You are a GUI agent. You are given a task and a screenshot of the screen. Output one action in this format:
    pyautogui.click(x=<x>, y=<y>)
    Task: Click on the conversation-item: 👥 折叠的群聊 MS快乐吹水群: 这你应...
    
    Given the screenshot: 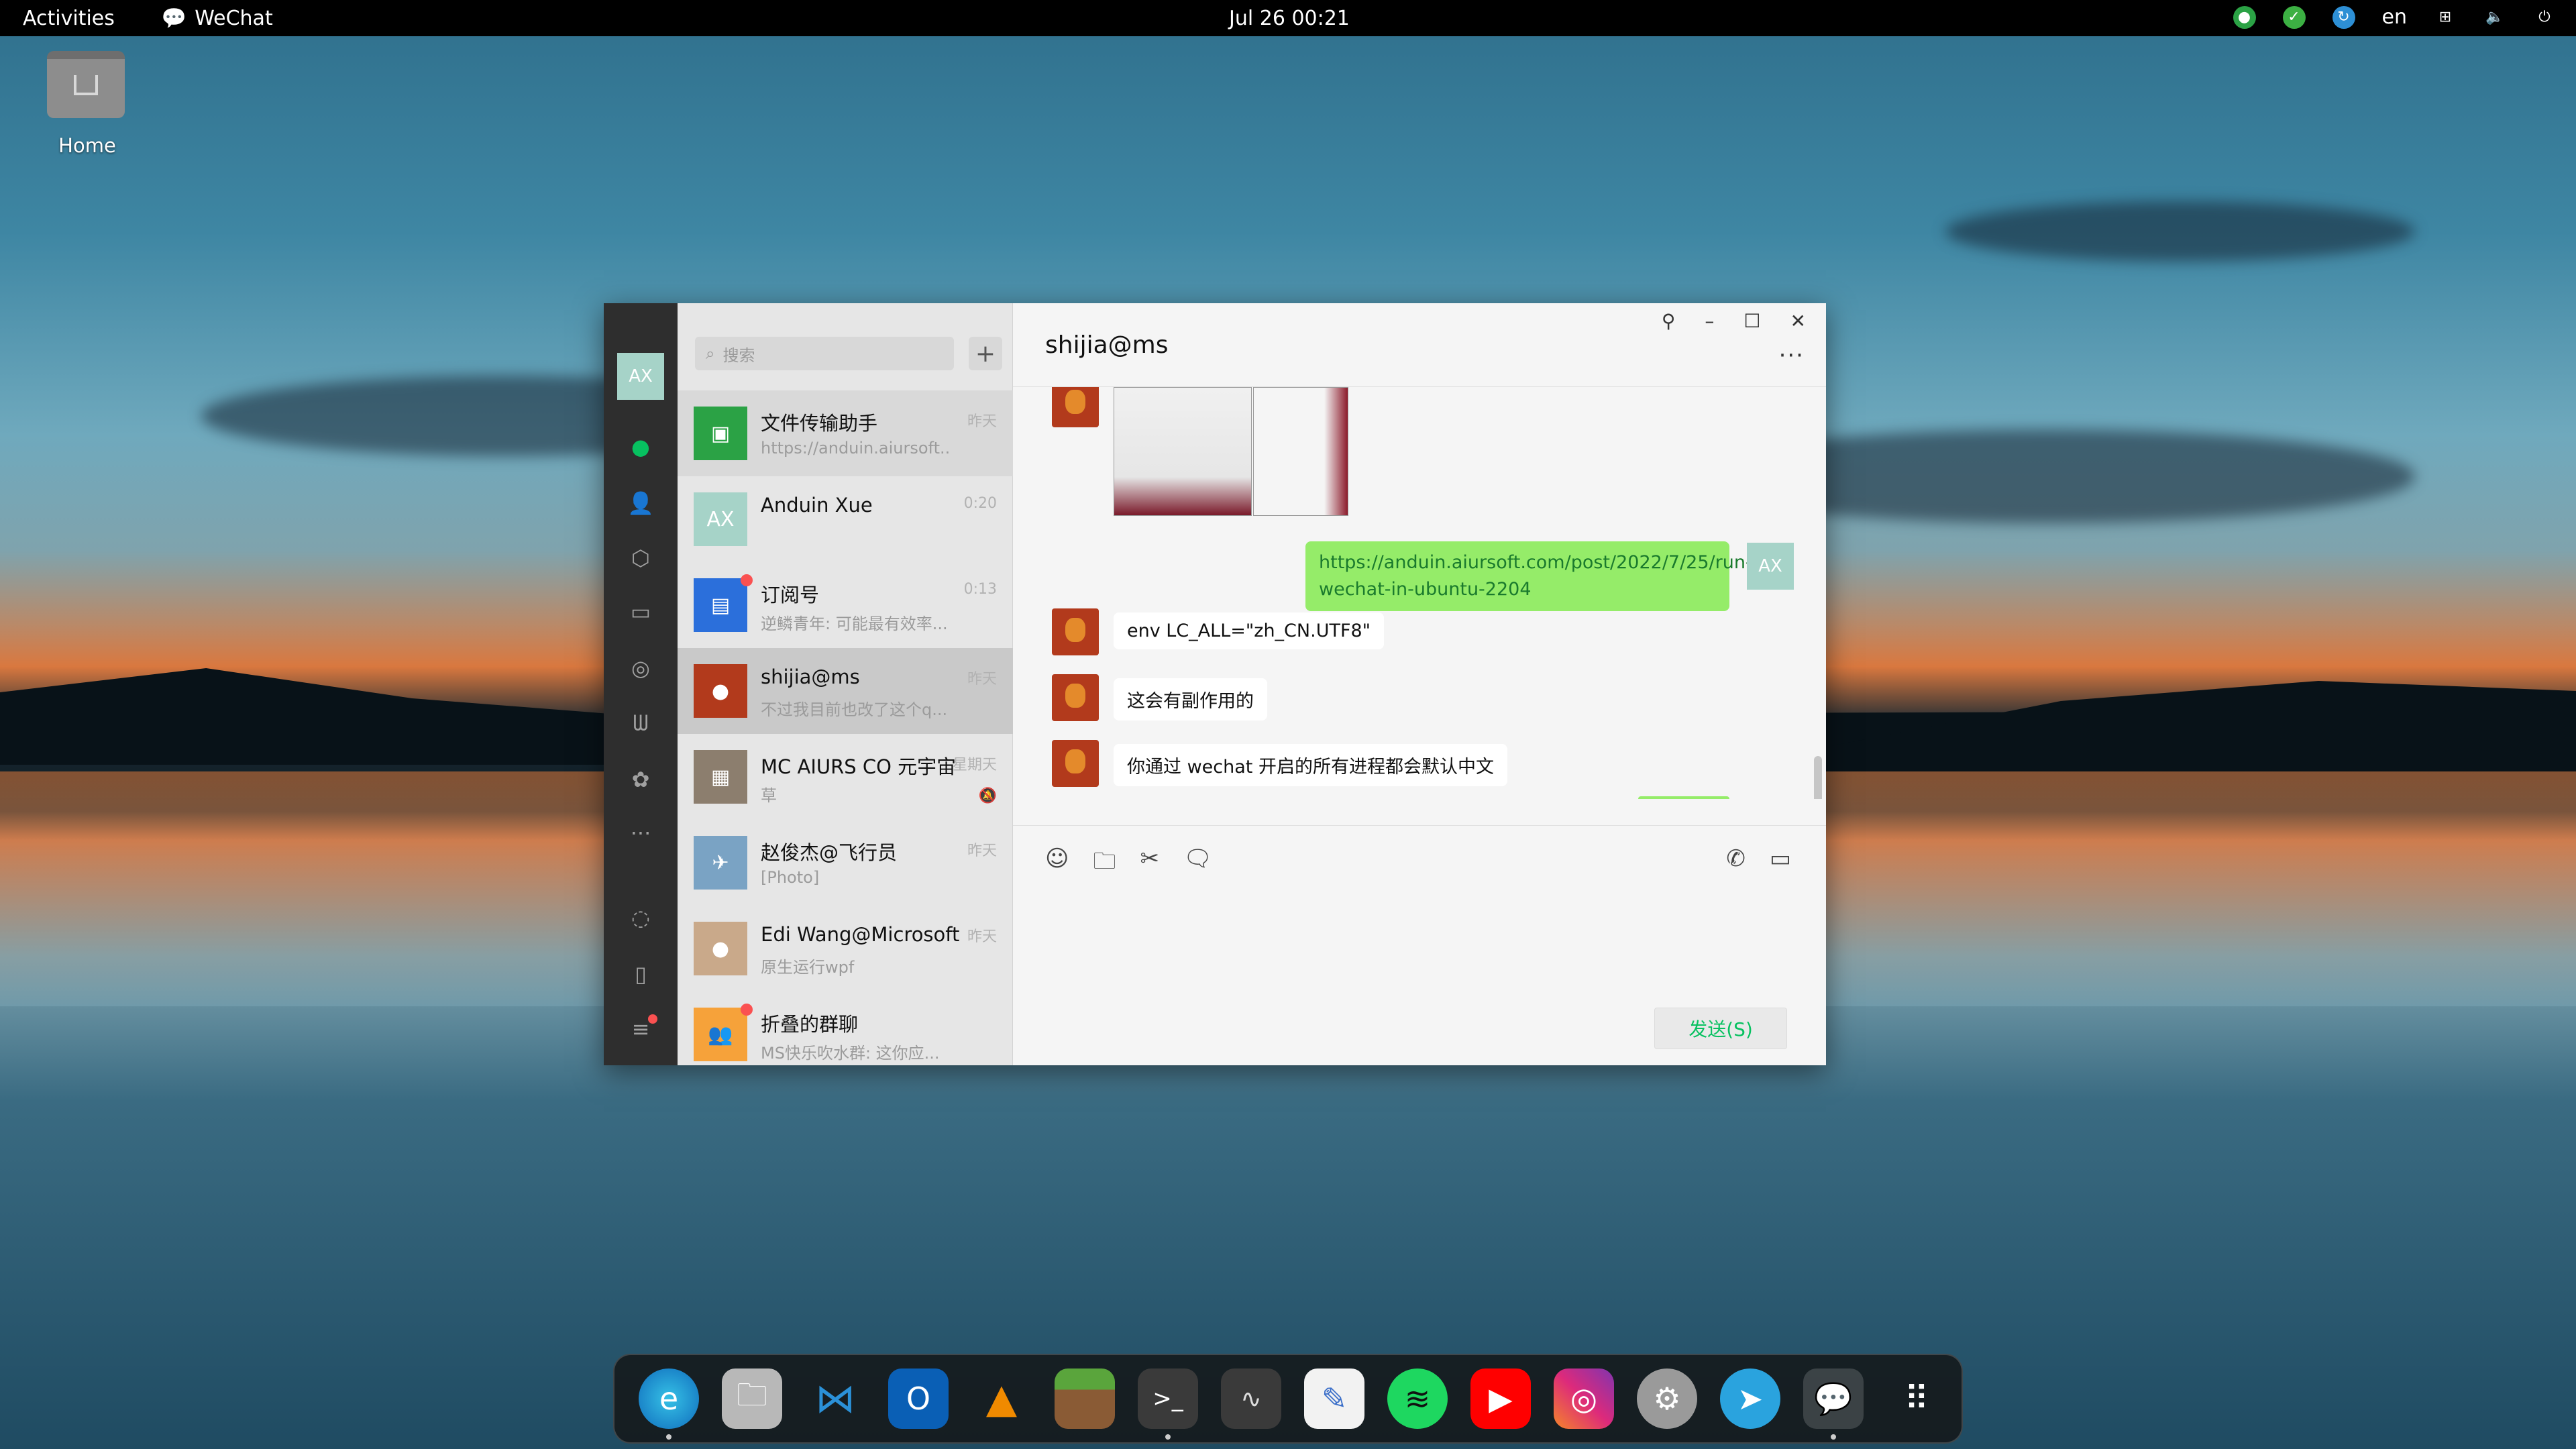 What is the action you would take?
    pyautogui.click(x=845, y=1028)
    